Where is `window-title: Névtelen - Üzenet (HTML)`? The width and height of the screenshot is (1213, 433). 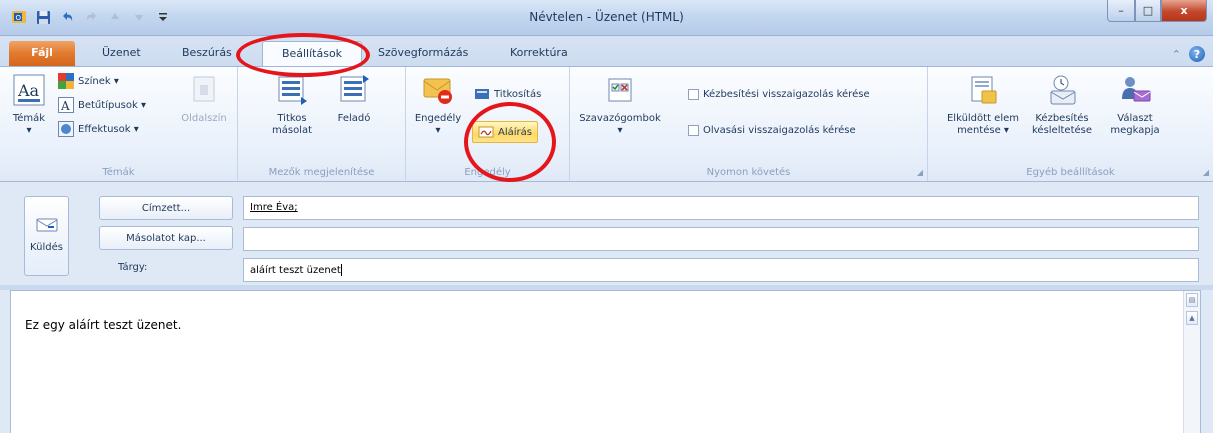
window-title: Névtelen - Üzenet (HTML) is located at coordinates (606, 17).